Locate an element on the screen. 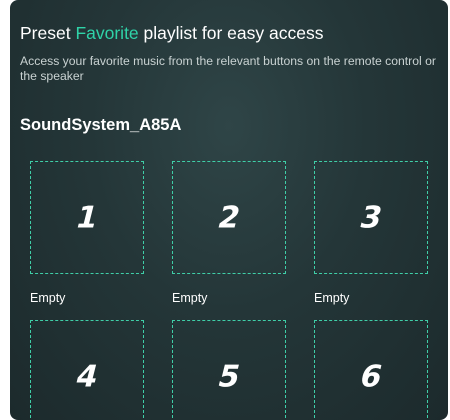 This screenshot has height=420, width=450. preset-slot-2: 2 is located at coordinates (229, 217).